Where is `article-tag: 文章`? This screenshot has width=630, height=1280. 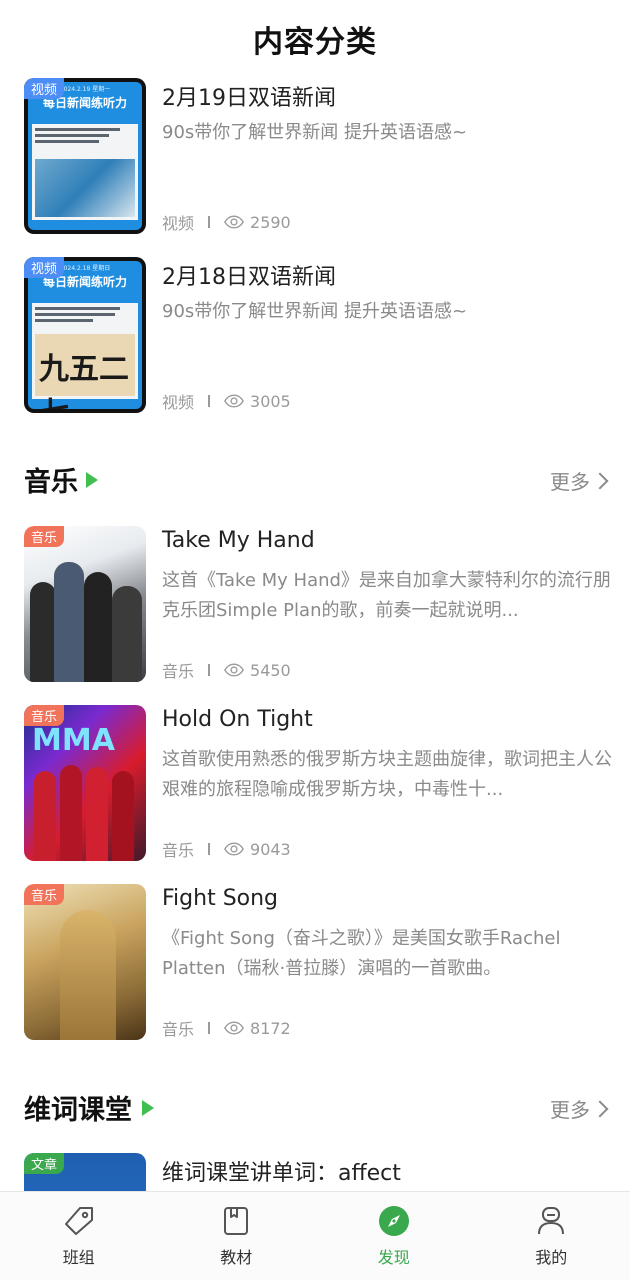
article-tag: 文章 is located at coordinates (44, 1163).